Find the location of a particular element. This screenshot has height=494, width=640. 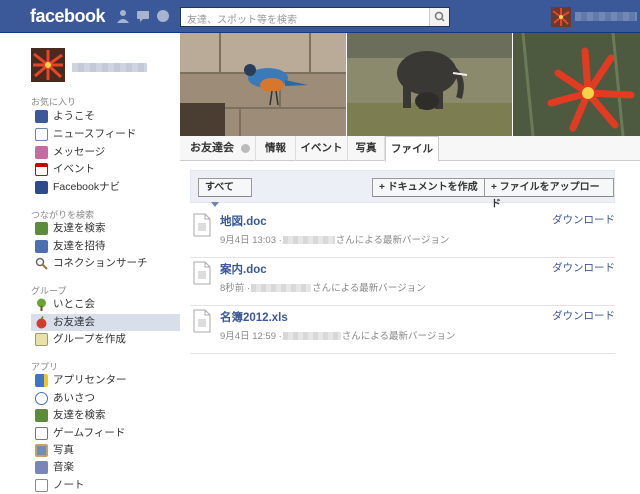

message-icon is located at coordinates (41, 152).